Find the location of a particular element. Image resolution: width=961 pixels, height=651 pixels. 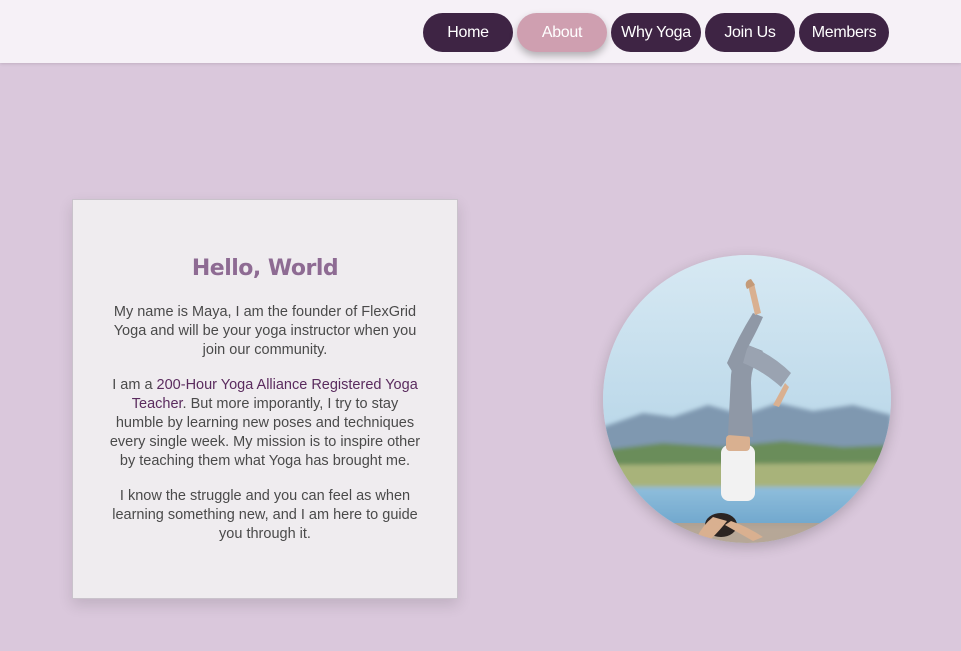

paragraph-2-prefix: I am a is located at coordinates (134, 385).